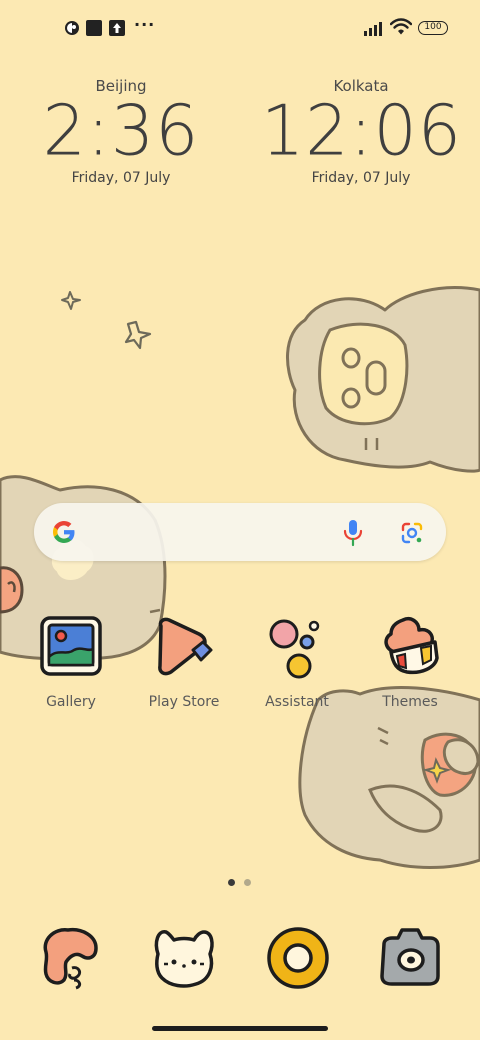 This screenshot has width=480, height=1040. What do you see at coordinates (401, 26) in the screenshot?
I see `wifi-icon` at bounding box center [401, 26].